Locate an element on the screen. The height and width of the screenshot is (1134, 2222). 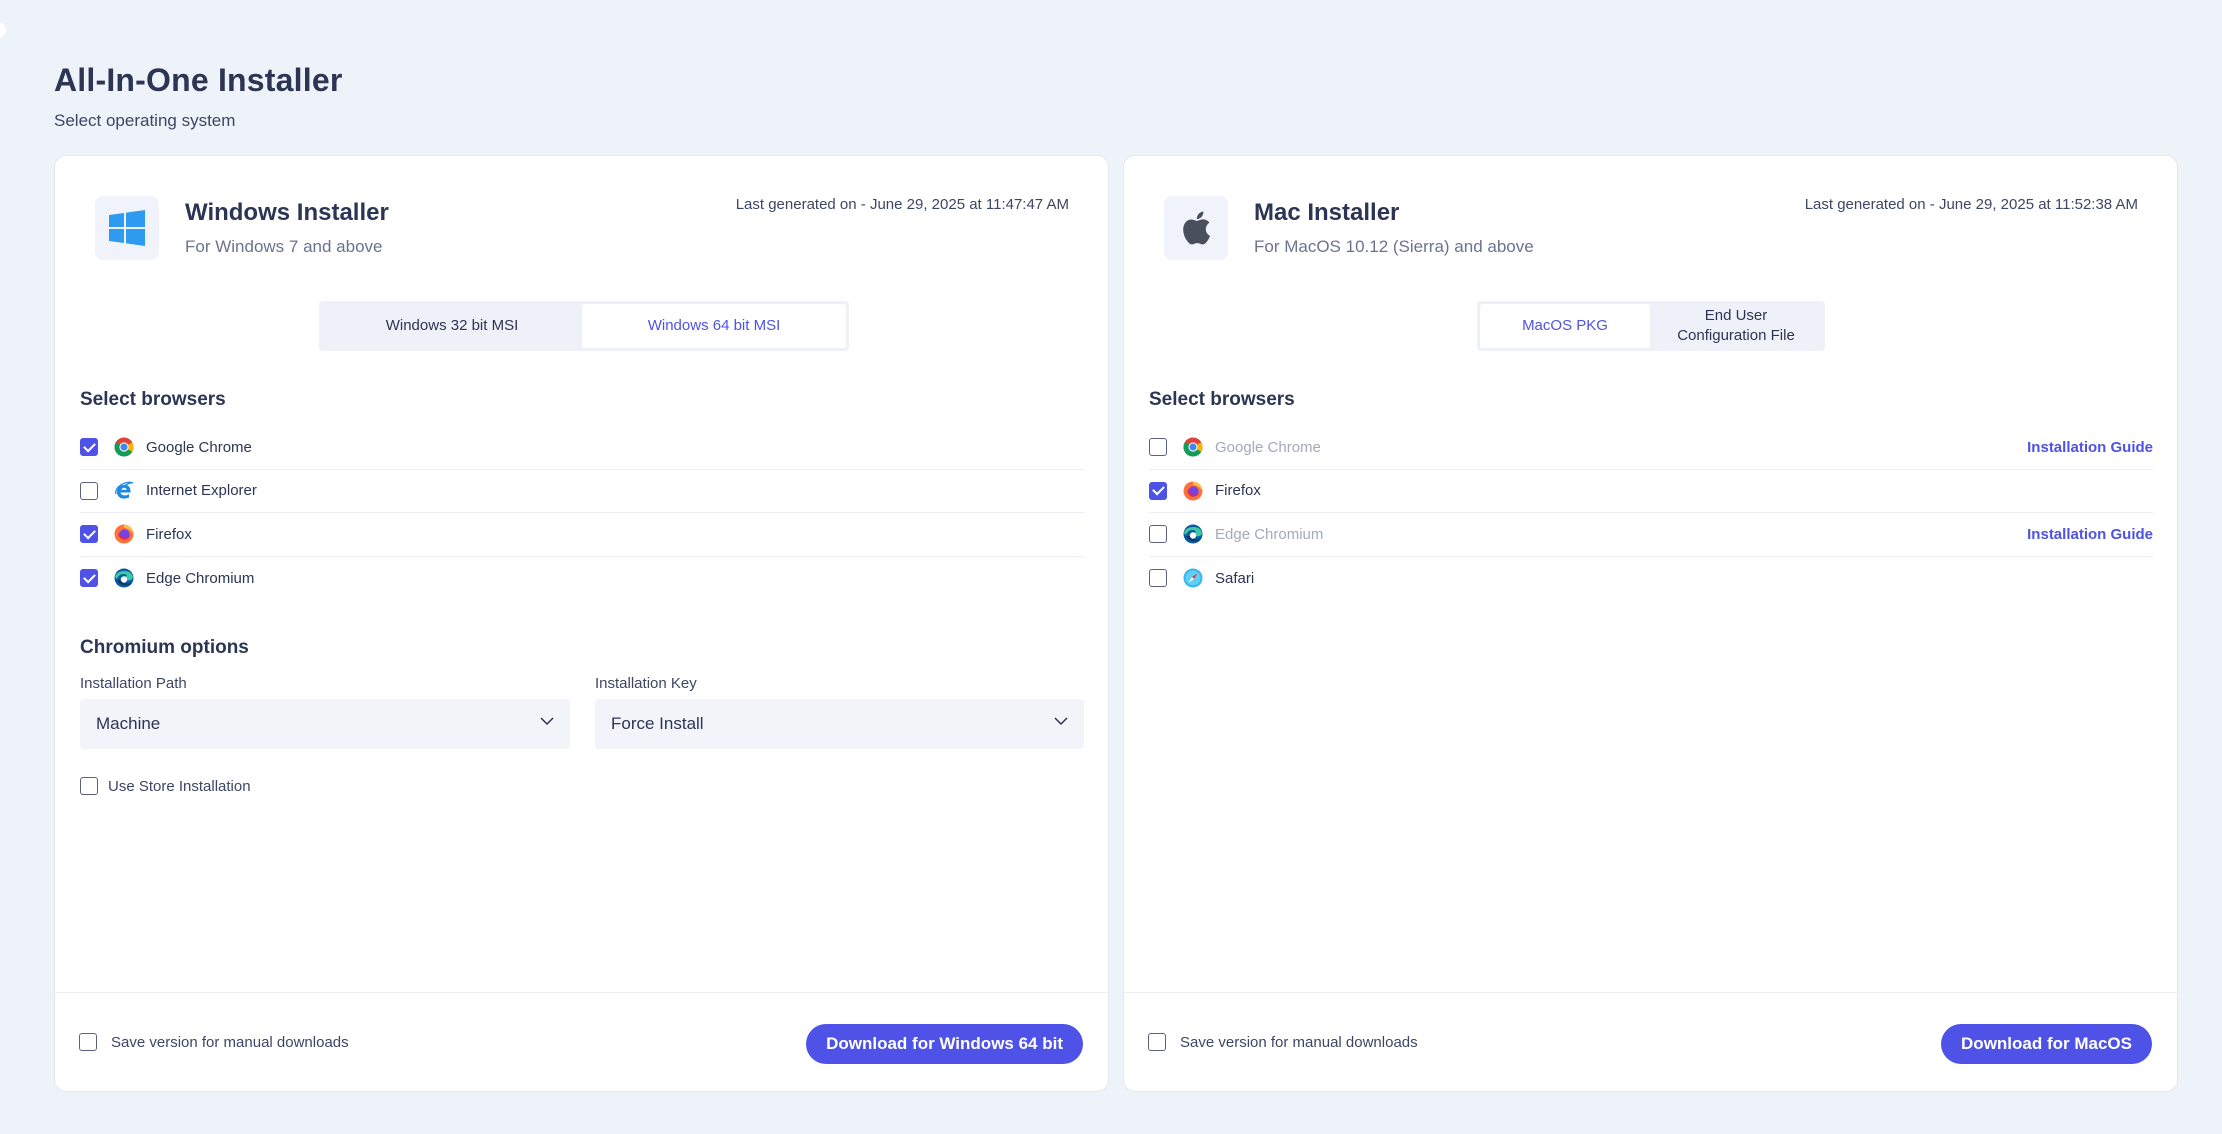
windows-save-version-label: Save version for manual downloads is located at coordinates (230, 1042).